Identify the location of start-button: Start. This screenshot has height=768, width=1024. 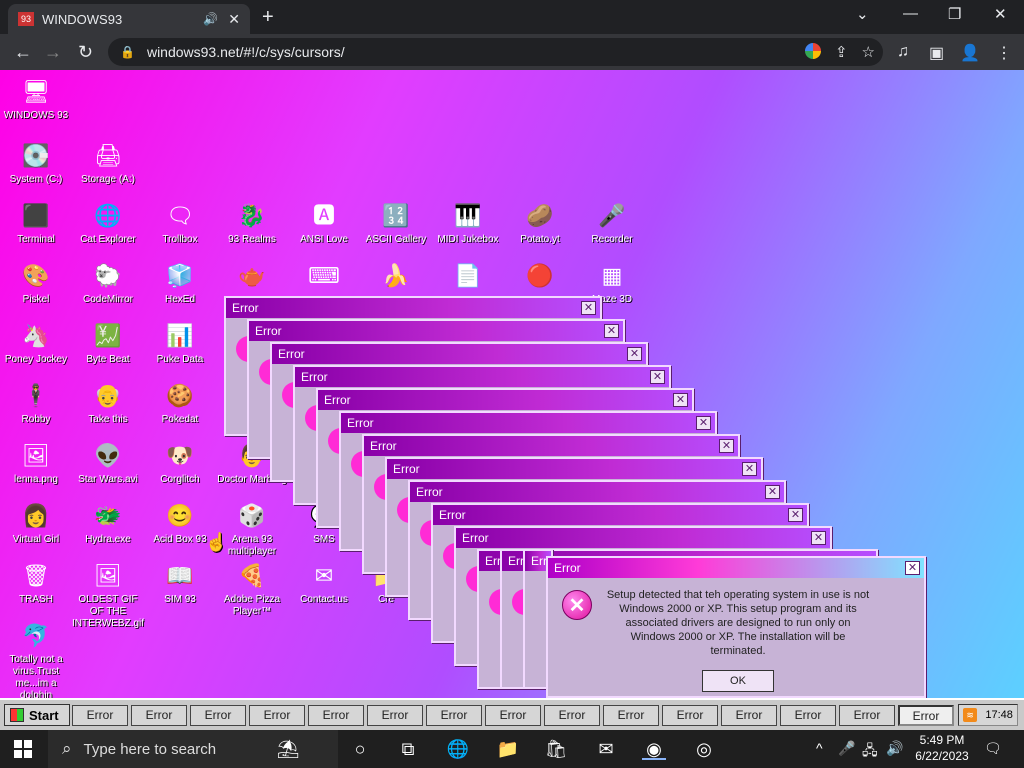
(37, 715).